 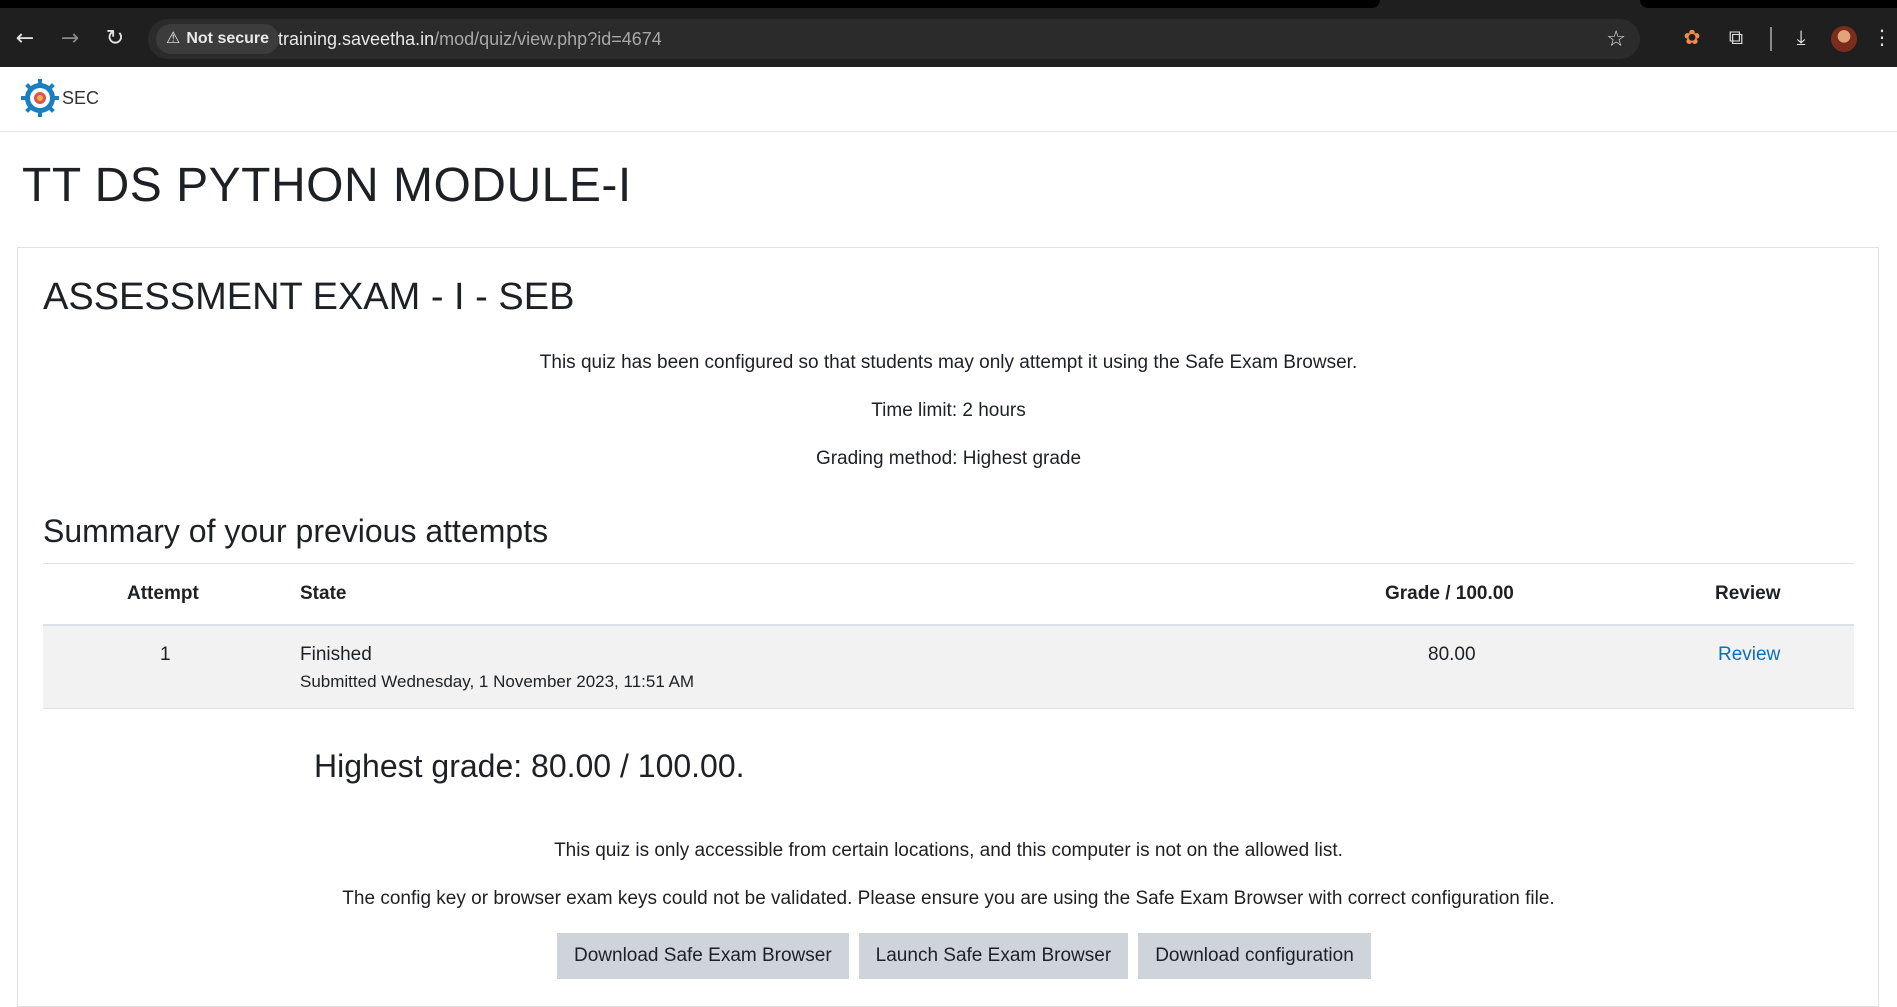 I want to click on download-icon: ⤓, so click(x=1801, y=38).